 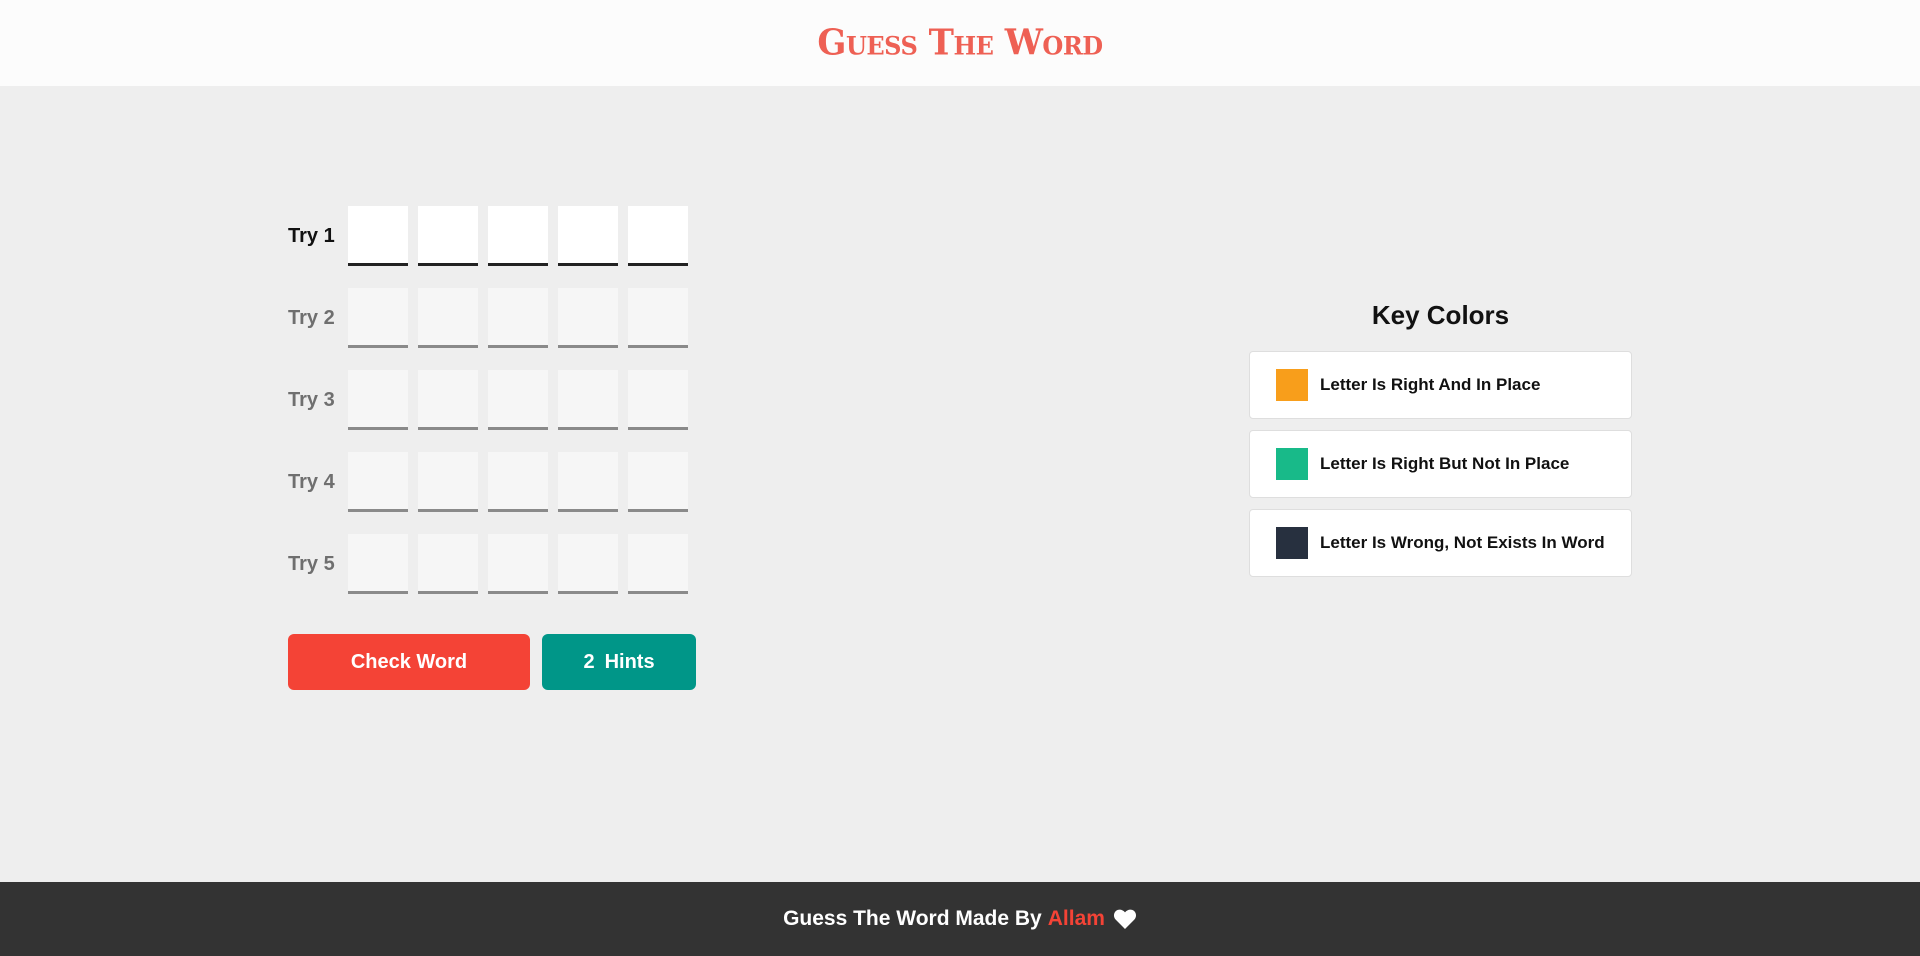 What do you see at coordinates (311, 399) in the screenshot?
I see `try-label: Try 3` at bounding box center [311, 399].